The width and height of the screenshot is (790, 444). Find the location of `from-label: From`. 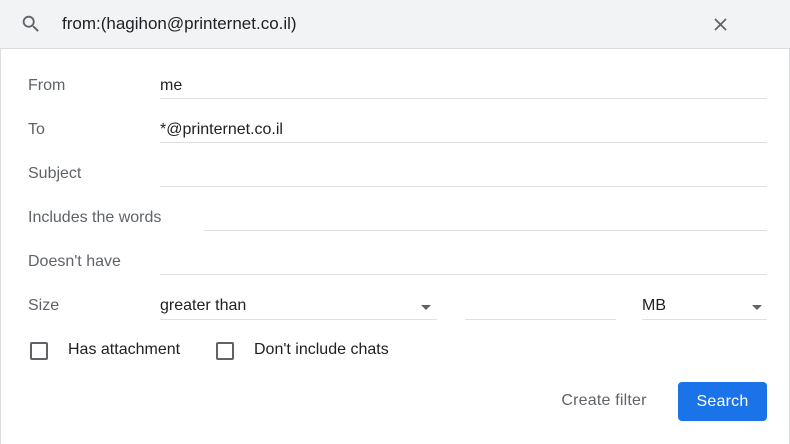

from-label: From is located at coordinates (47, 85).